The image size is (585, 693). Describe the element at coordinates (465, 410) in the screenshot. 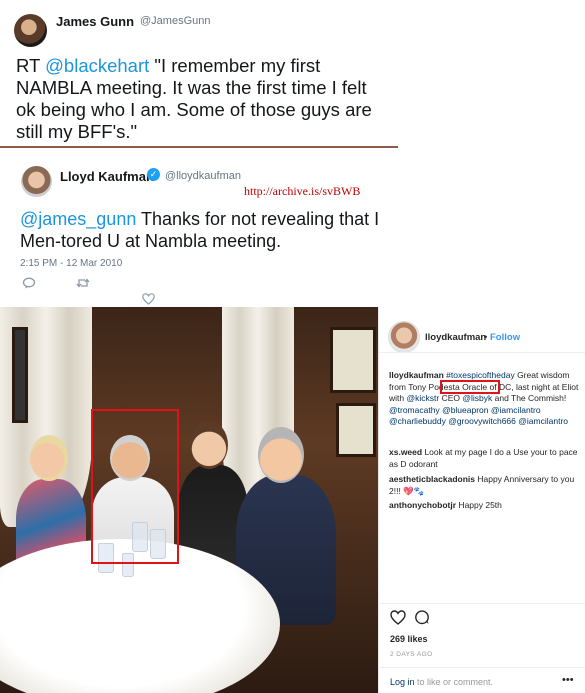

I see `caption-mention: @blueapron` at that location.